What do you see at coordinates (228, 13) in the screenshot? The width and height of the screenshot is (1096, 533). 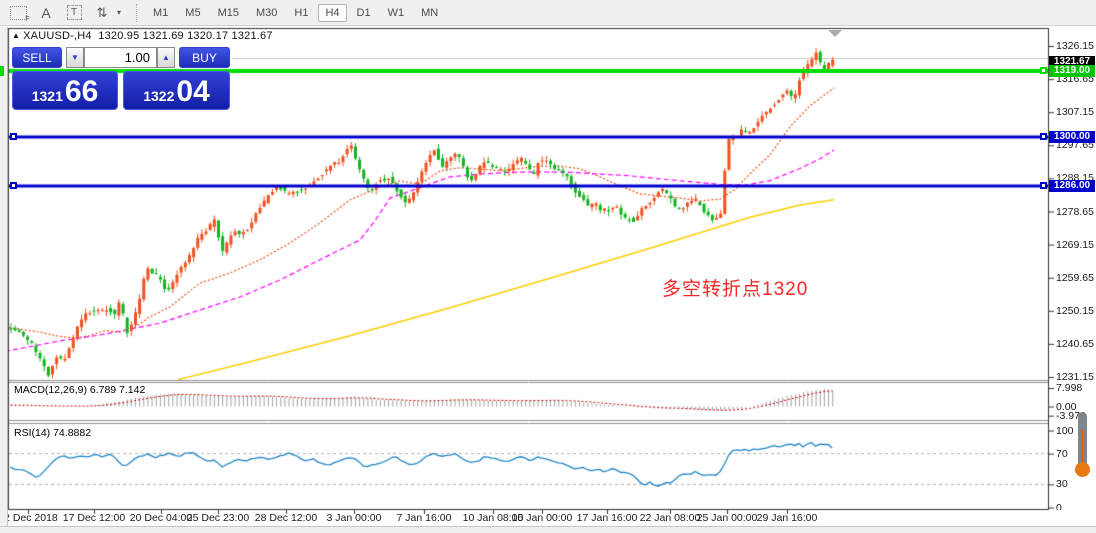 I see `timeframe-button-m15: M15` at bounding box center [228, 13].